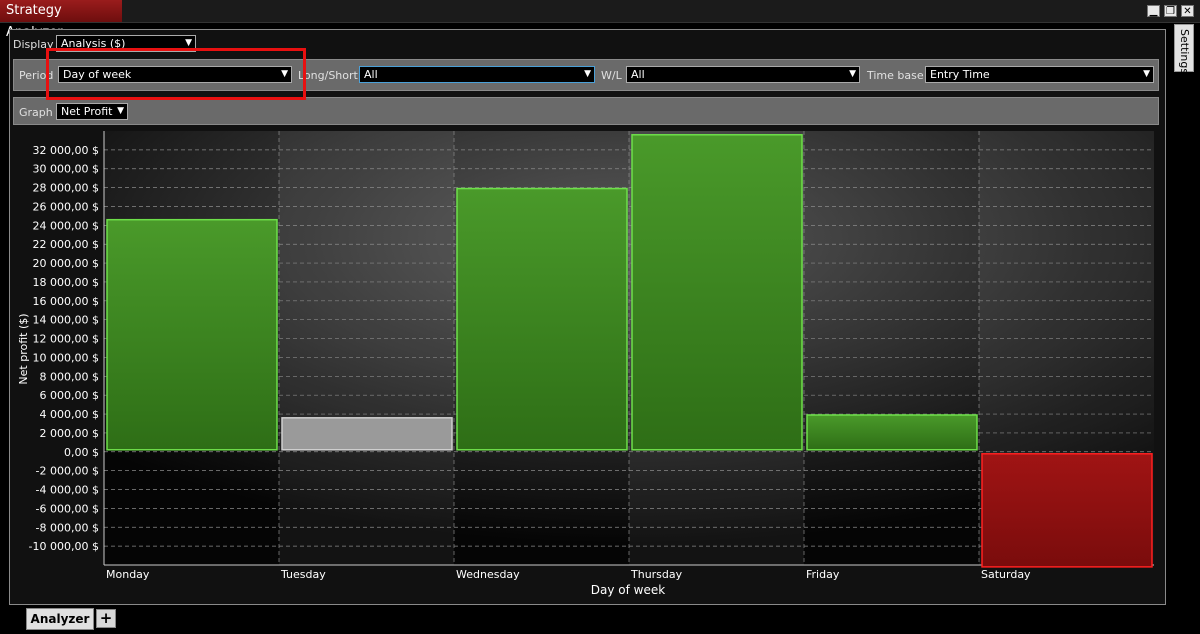 This screenshot has width=1200, height=634. Describe the element at coordinates (69, 433) in the screenshot. I see `y-tick-label: 2 000,00 $` at that location.